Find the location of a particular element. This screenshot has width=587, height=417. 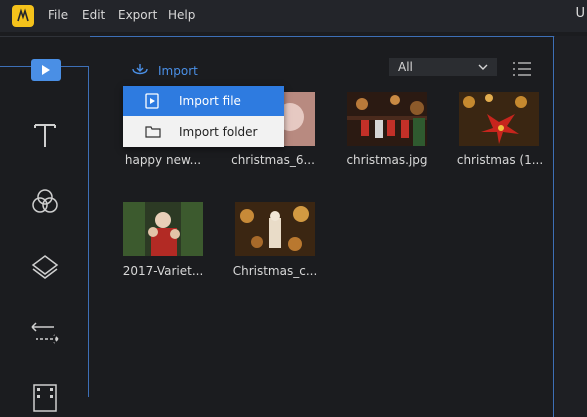

menu-edit: Edit is located at coordinates (93, 15).